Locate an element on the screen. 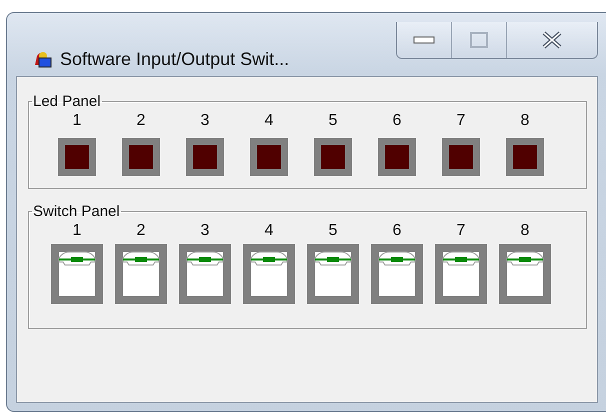 Image resolution: width=606 pixels, height=418 pixels. switch-number: 3 is located at coordinates (205, 231).